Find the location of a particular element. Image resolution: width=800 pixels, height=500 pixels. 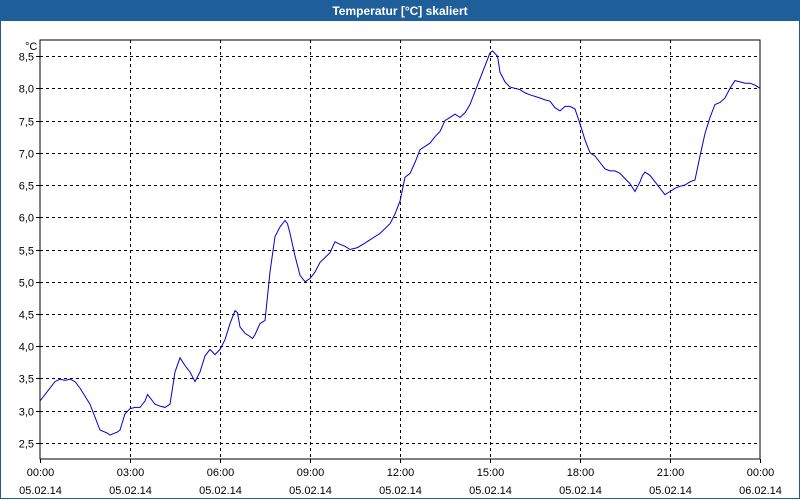

y-tick-label: 7,5 is located at coordinates (26, 123).